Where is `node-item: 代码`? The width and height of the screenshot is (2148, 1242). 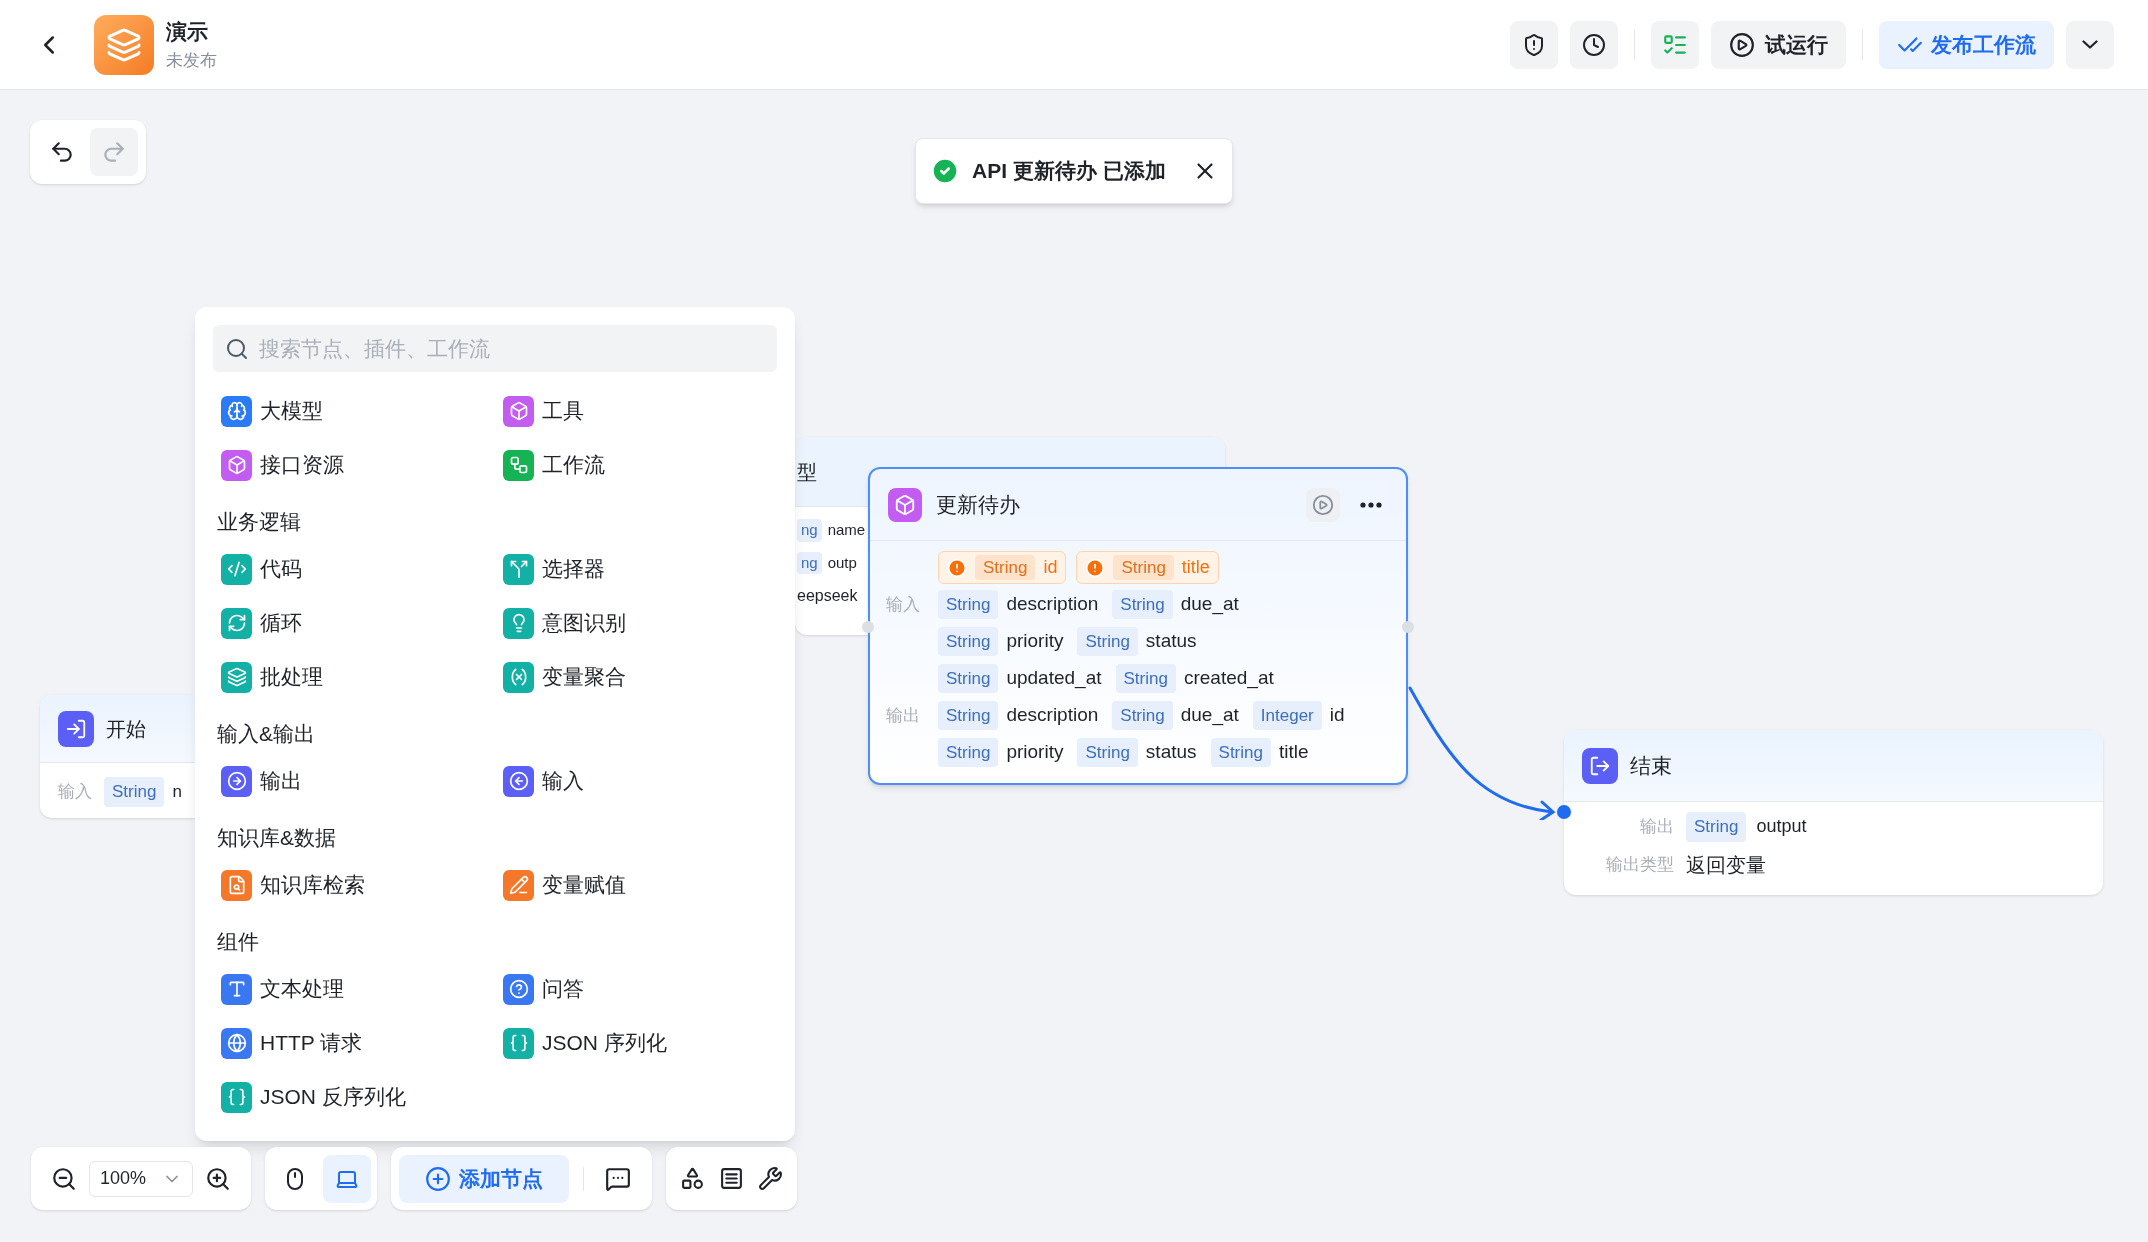 node-item: 代码 is located at coordinates (354, 569).